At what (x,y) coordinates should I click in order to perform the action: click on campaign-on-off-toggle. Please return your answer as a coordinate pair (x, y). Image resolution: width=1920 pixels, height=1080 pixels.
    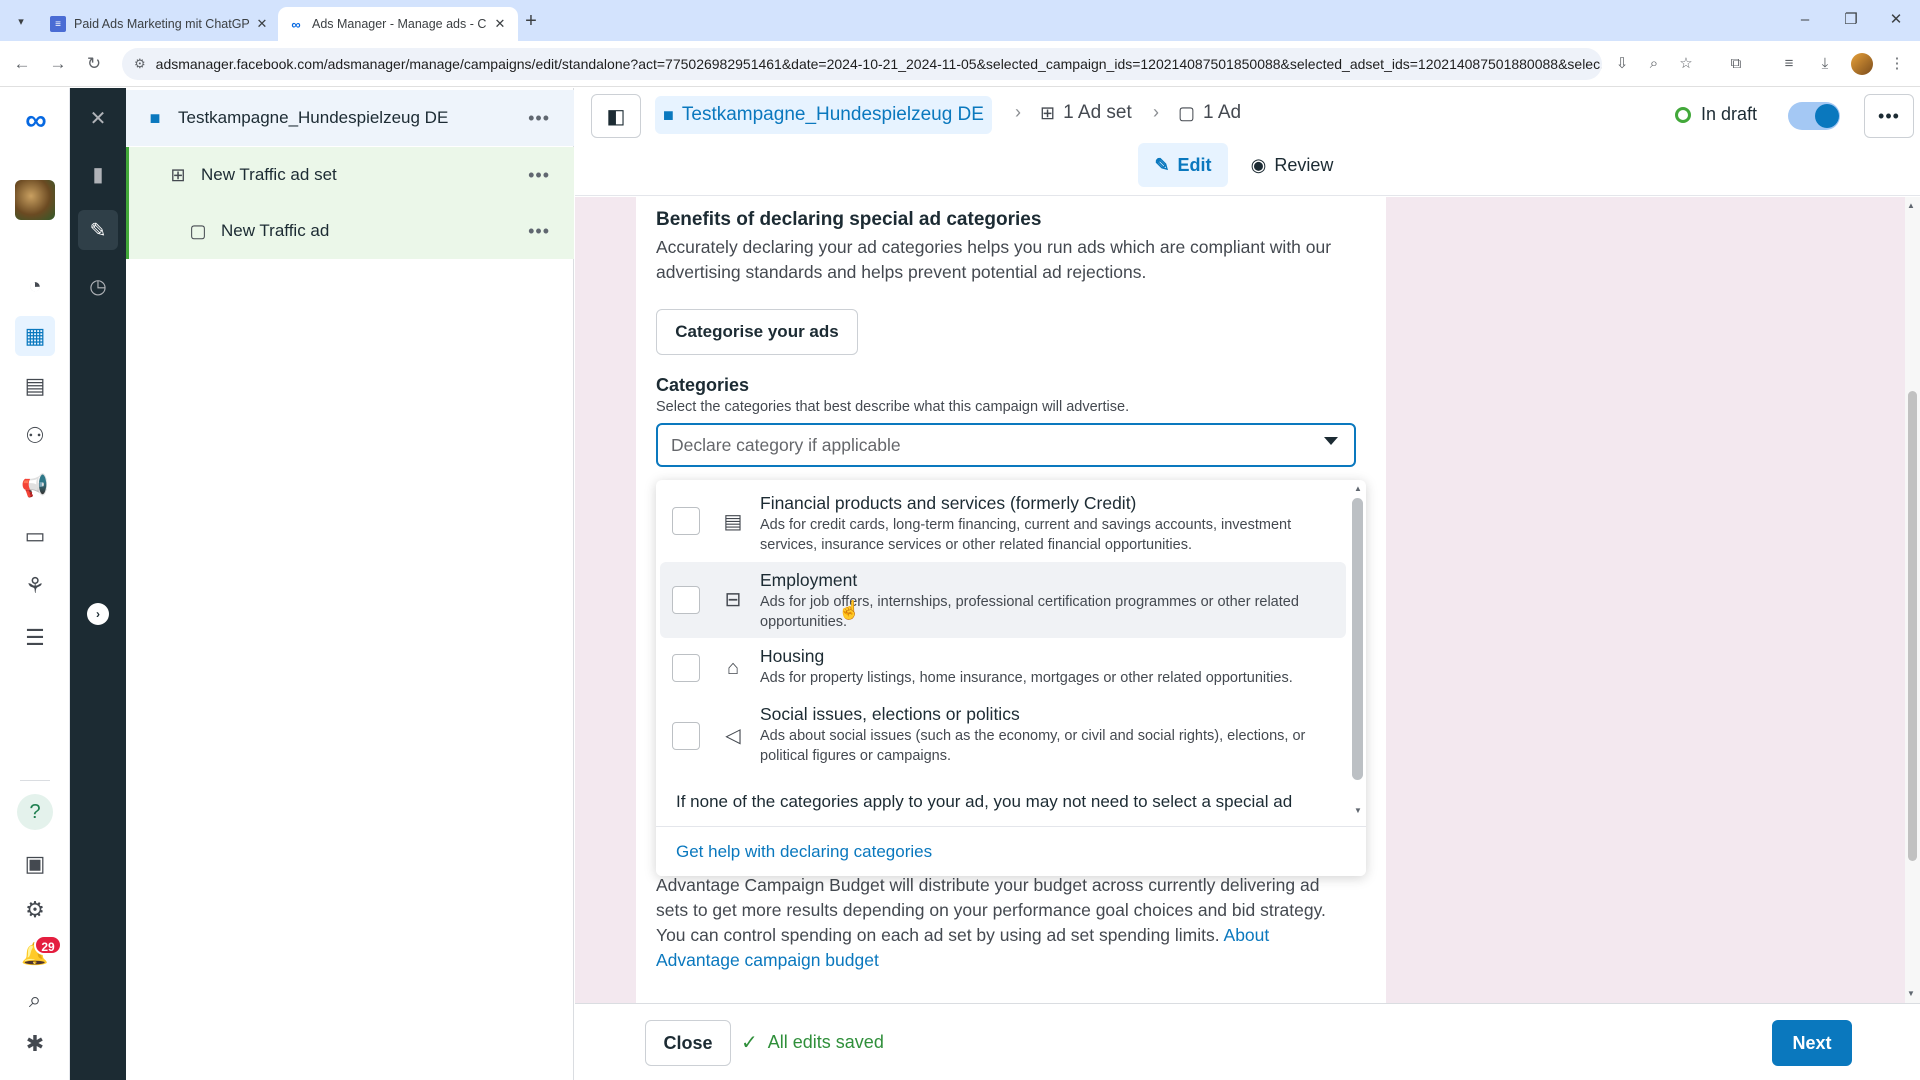
    Looking at the image, I should click on (1814, 116).